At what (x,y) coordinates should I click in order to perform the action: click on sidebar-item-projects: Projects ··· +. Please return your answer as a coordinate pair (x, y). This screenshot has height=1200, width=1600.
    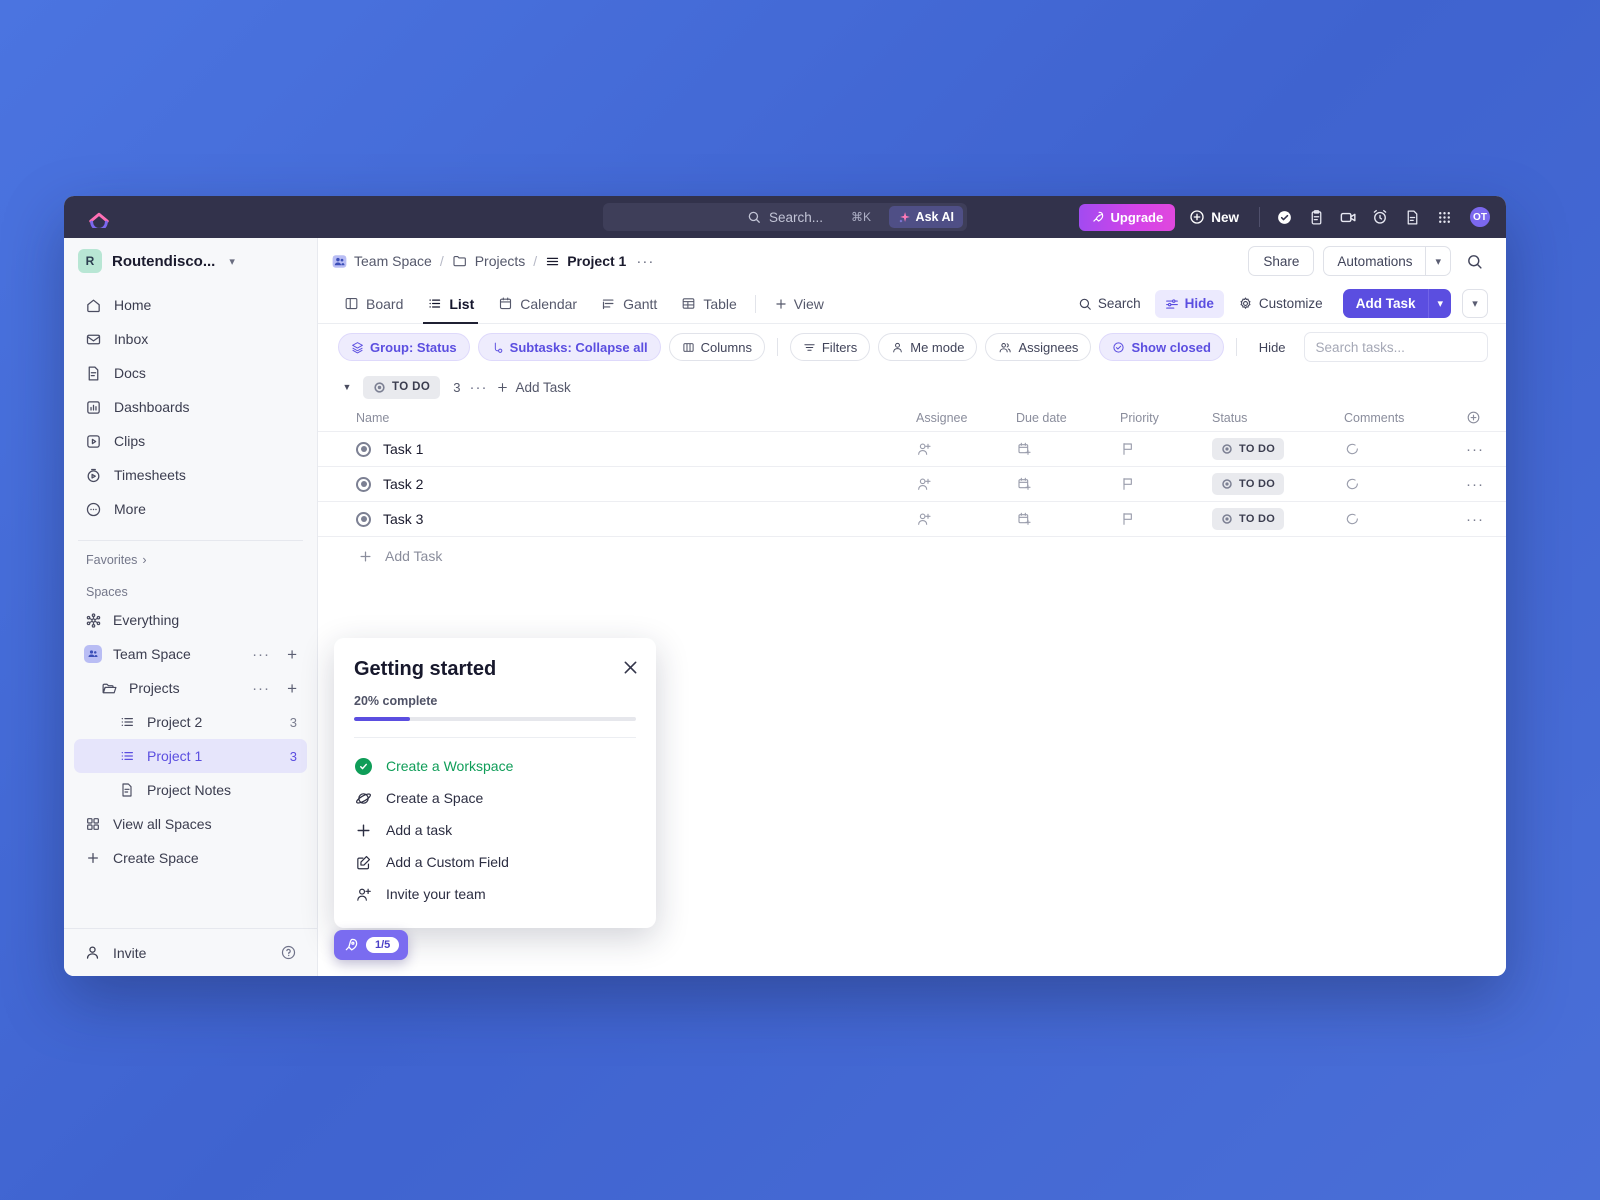
    Looking at the image, I should click on (190, 688).